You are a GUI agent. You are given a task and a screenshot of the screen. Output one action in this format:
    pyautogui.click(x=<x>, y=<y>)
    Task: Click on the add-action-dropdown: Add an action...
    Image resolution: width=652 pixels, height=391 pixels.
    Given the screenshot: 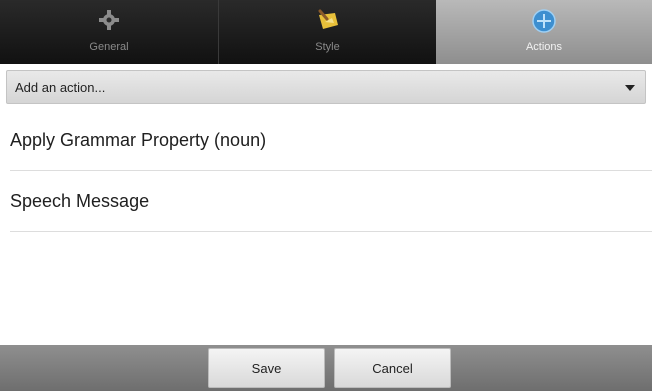 What is the action you would take?
    pyautogui.click(x=326, y=87)
    